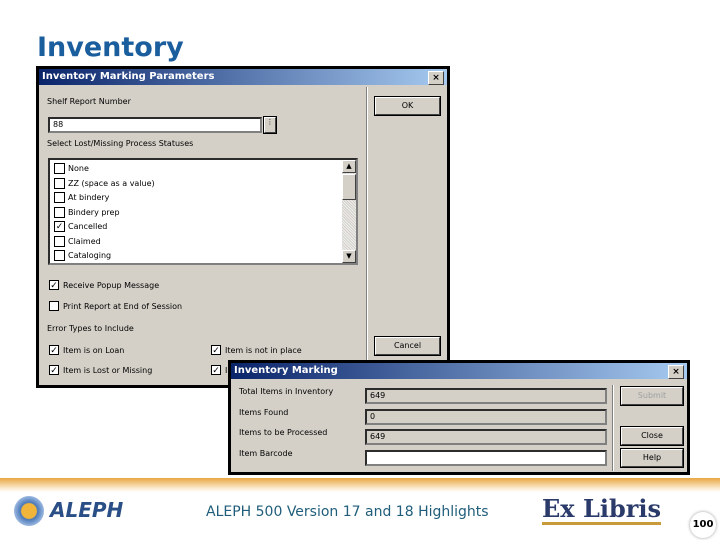 Image resolution: width=720 pixels, height=540 pixels. I want to click on shelf-report-label: Shelf Report Number, so click(89, 101).